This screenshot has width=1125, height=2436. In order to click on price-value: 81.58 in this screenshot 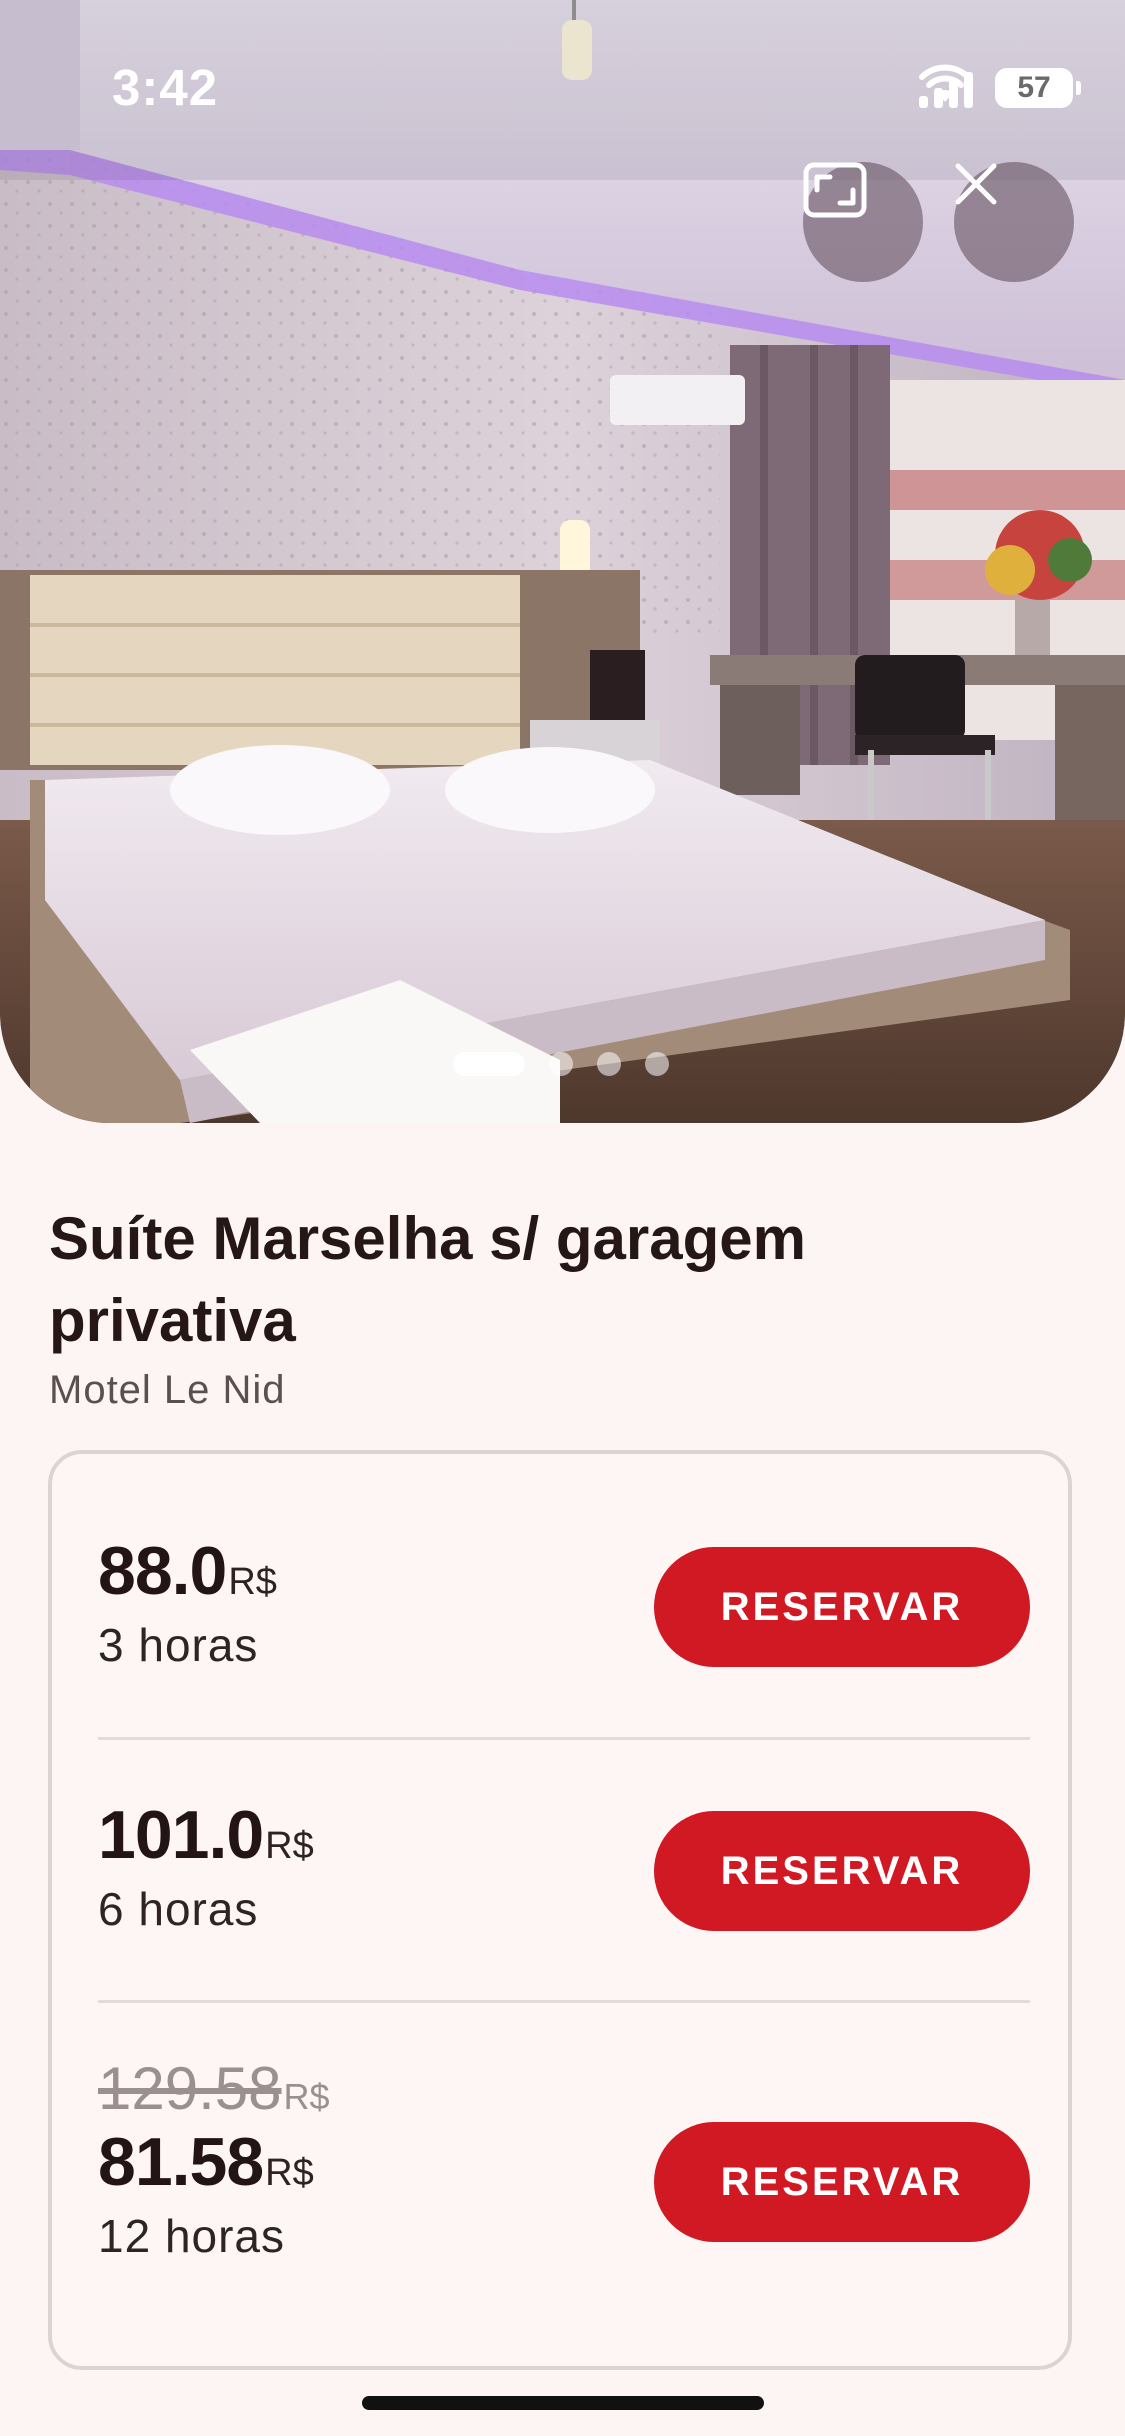, I will do `click(181, 2162)`.